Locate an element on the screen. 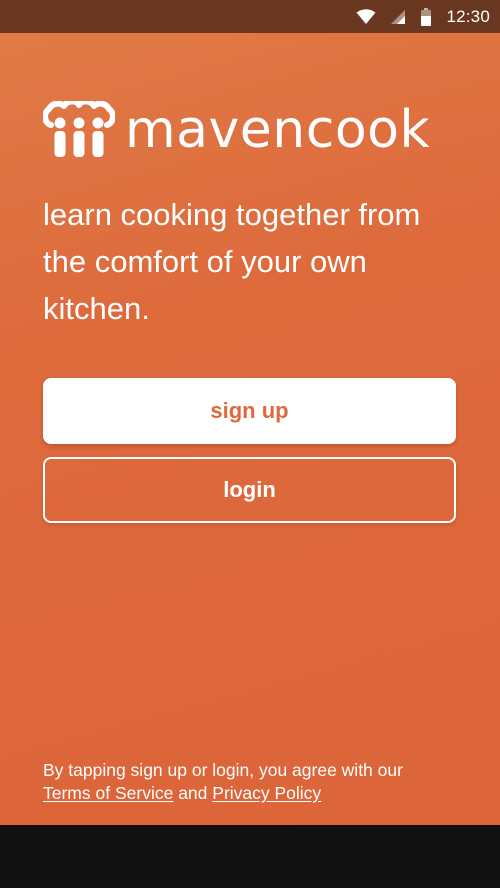  status-icons: 12:30 is located at coordinates (423, 16).